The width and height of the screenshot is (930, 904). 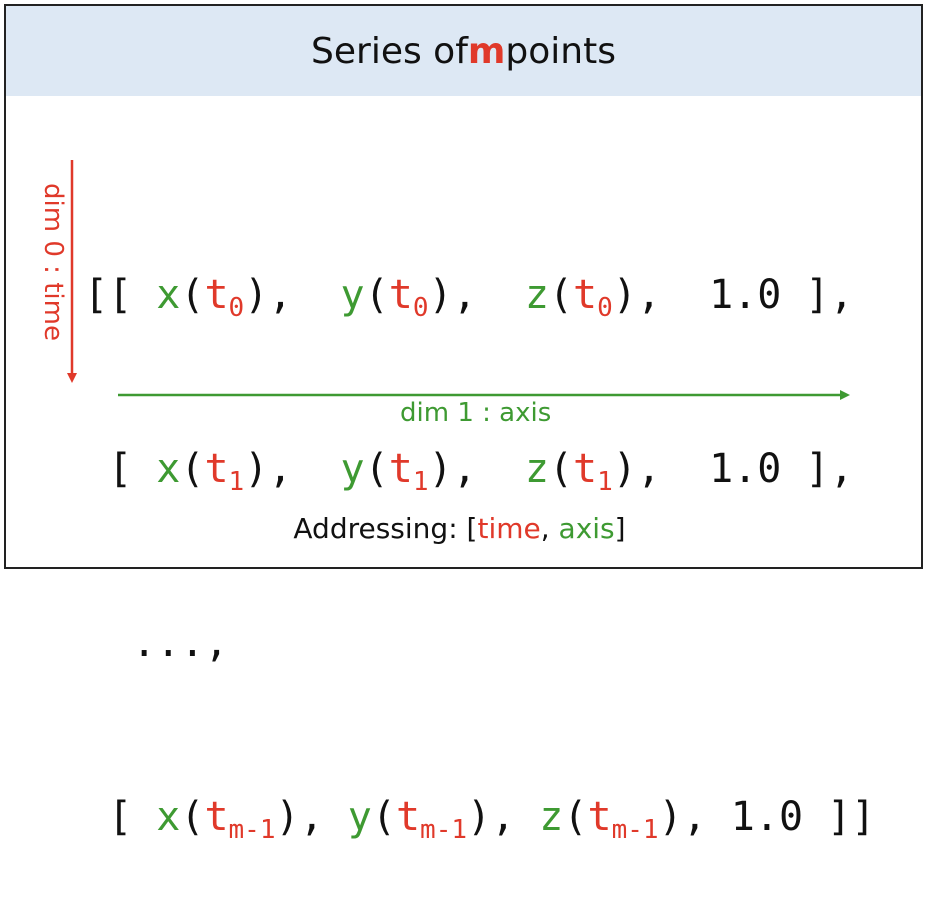 What do you see at coordinates (509, 528) in the screenshot?
I see `addressing-time: time` at bounding box center [509, 528].